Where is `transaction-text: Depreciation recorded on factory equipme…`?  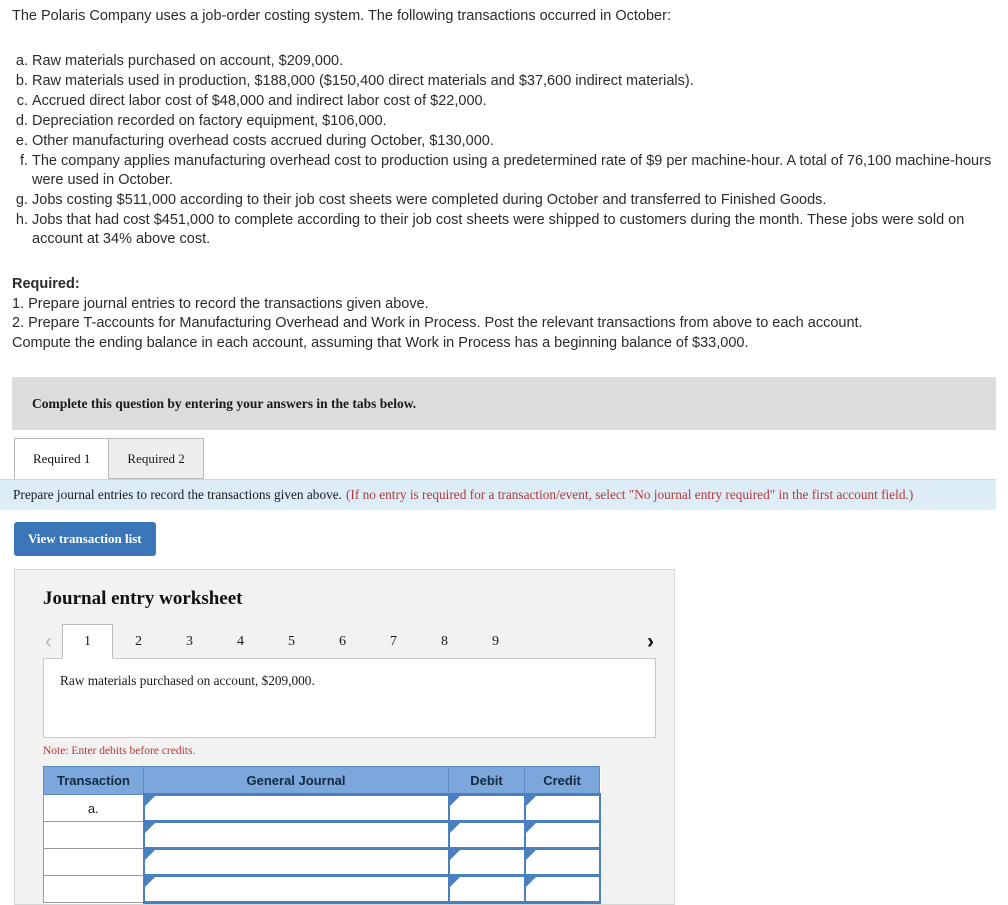 transaction-text: Depreciation recorded on factory equipme… is located at coordinates (209, 121).